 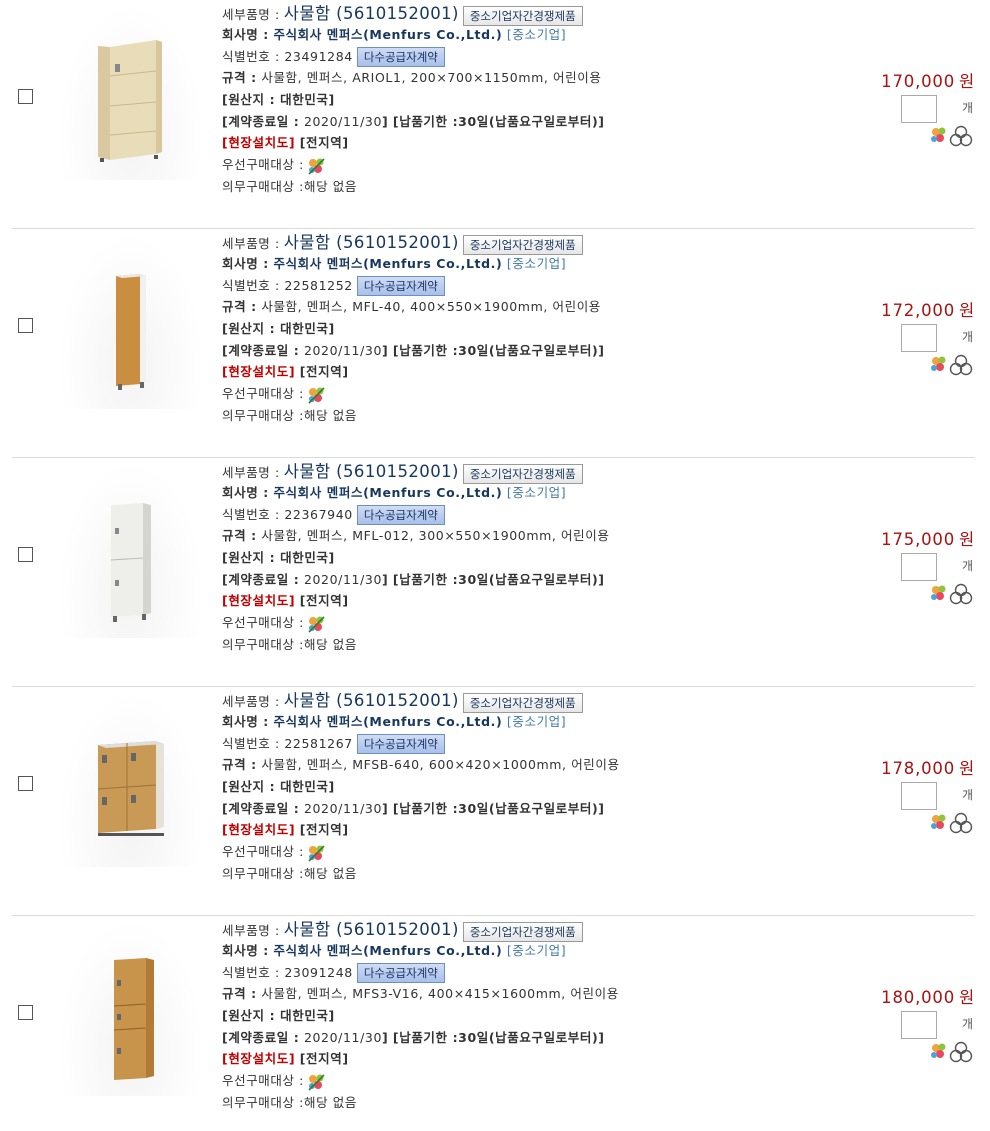 What do you see at coordinates (918, 997) in the screenshot?
I see `price-value: 180,000` at bounding box center [918, 997].